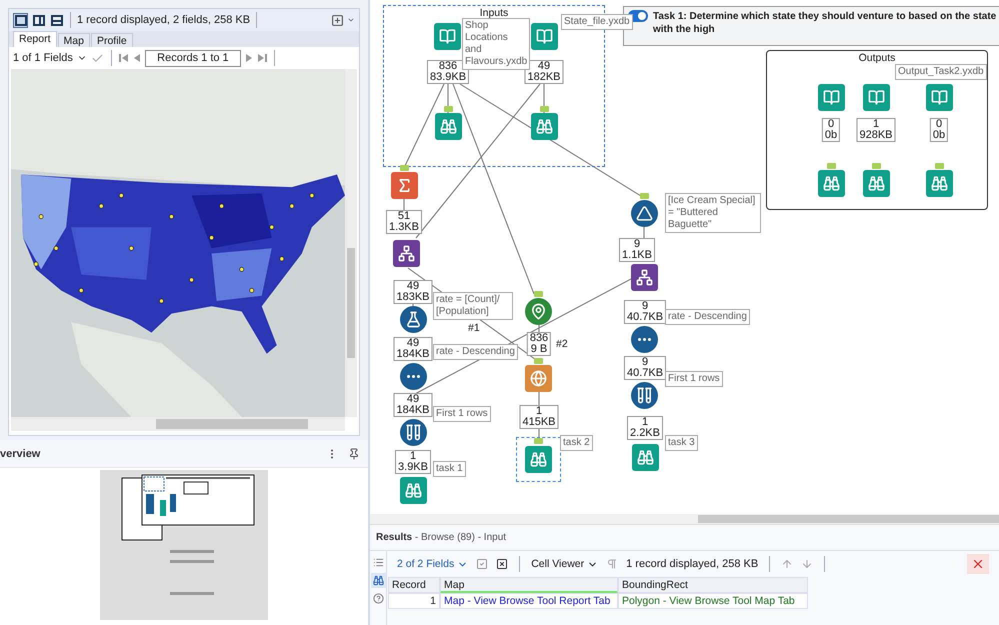  Describe the element at coordinates (123, 58) in the screenshot. I see `first-icon` at that location.